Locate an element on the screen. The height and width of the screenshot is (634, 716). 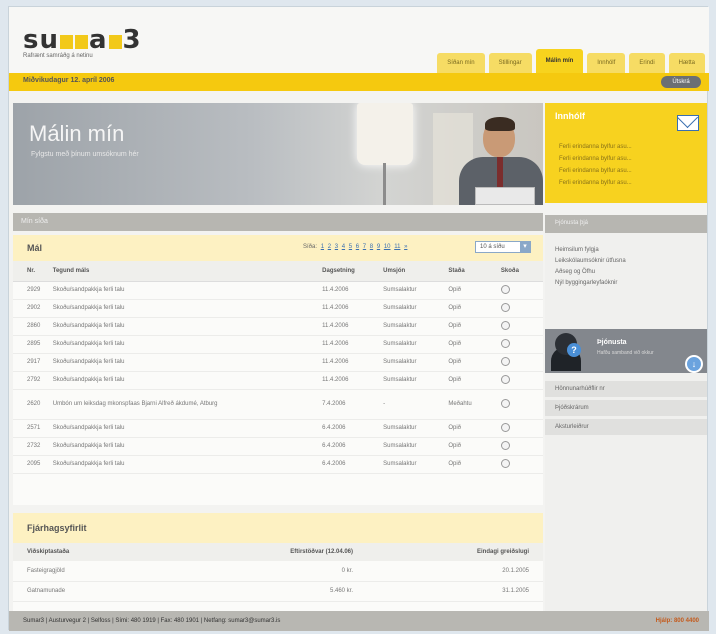
tab-haetta: Hætta is located at coordinates (686, 63).